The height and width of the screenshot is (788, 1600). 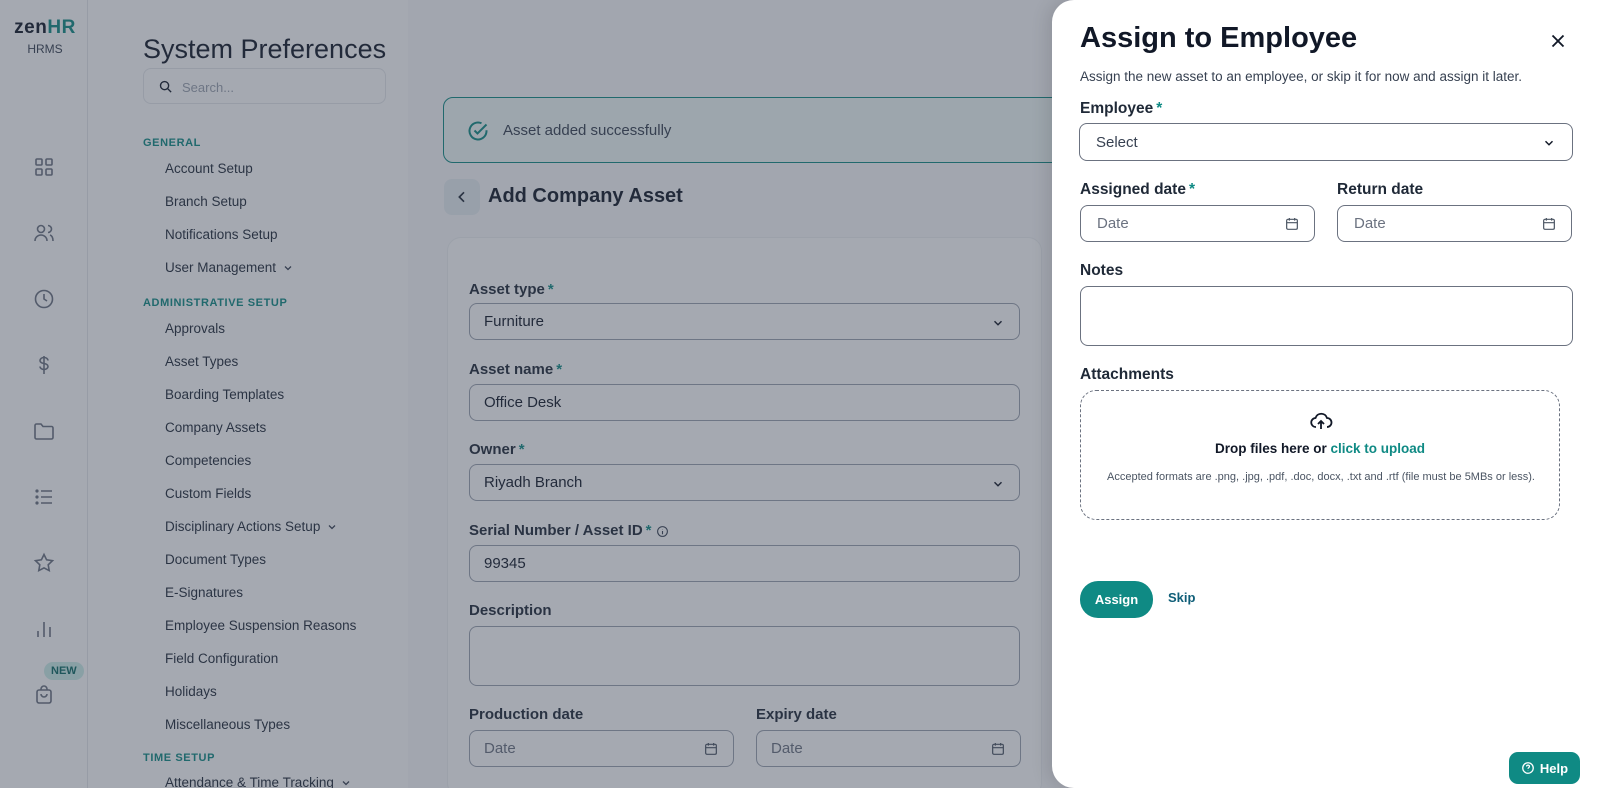 I want to click on employee-select: Select, so click(x=1326, y=142).